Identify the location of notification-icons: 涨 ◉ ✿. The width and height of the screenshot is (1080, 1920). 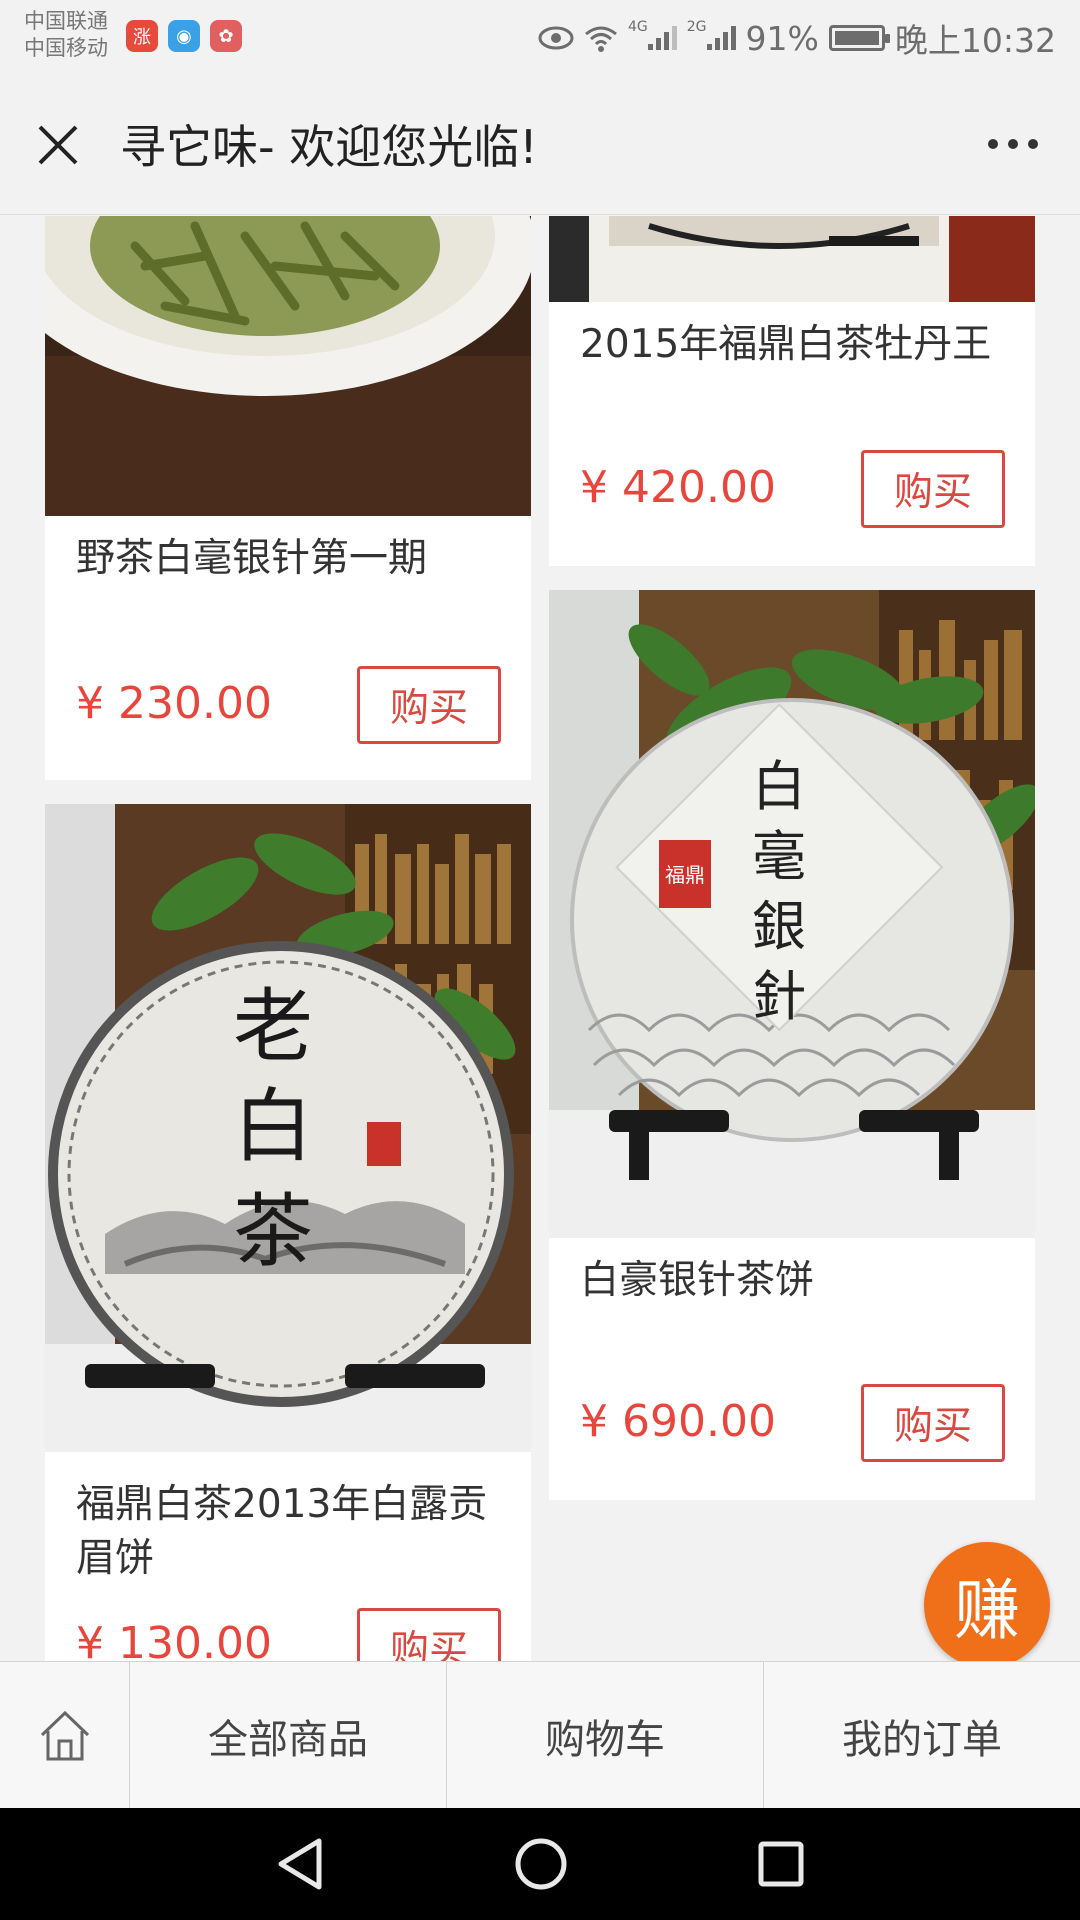
(184, 36).